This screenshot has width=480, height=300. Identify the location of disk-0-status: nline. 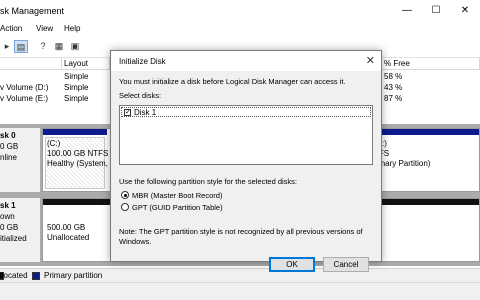
(8, 157).